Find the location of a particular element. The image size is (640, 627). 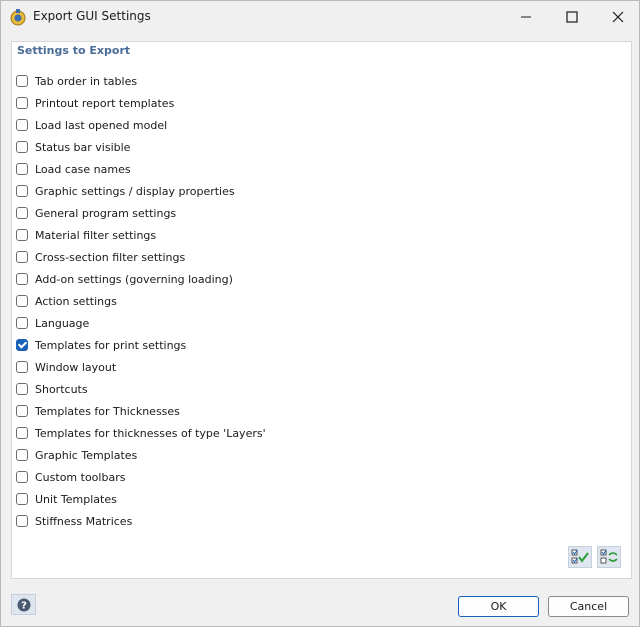

settings-item: Stiffness Matrices is located at coordinates (141, 521).